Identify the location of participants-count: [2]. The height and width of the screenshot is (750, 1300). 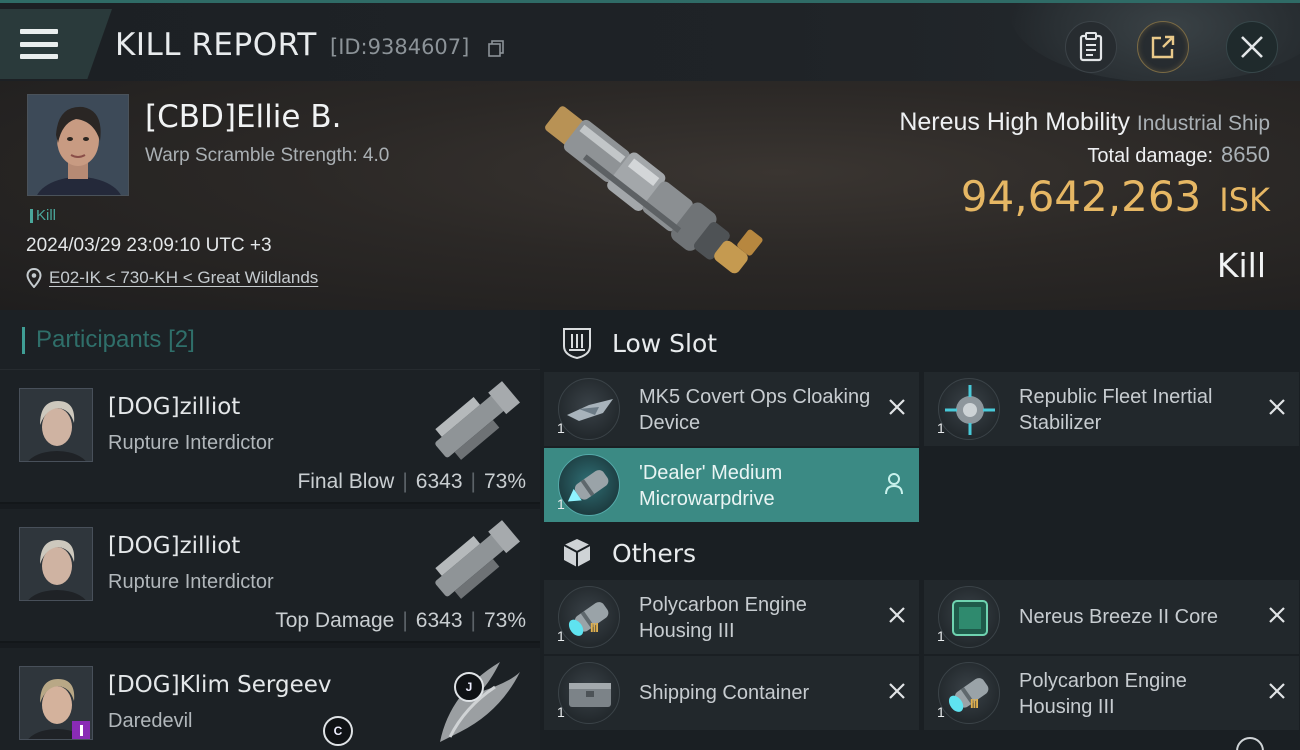
(181, 339).